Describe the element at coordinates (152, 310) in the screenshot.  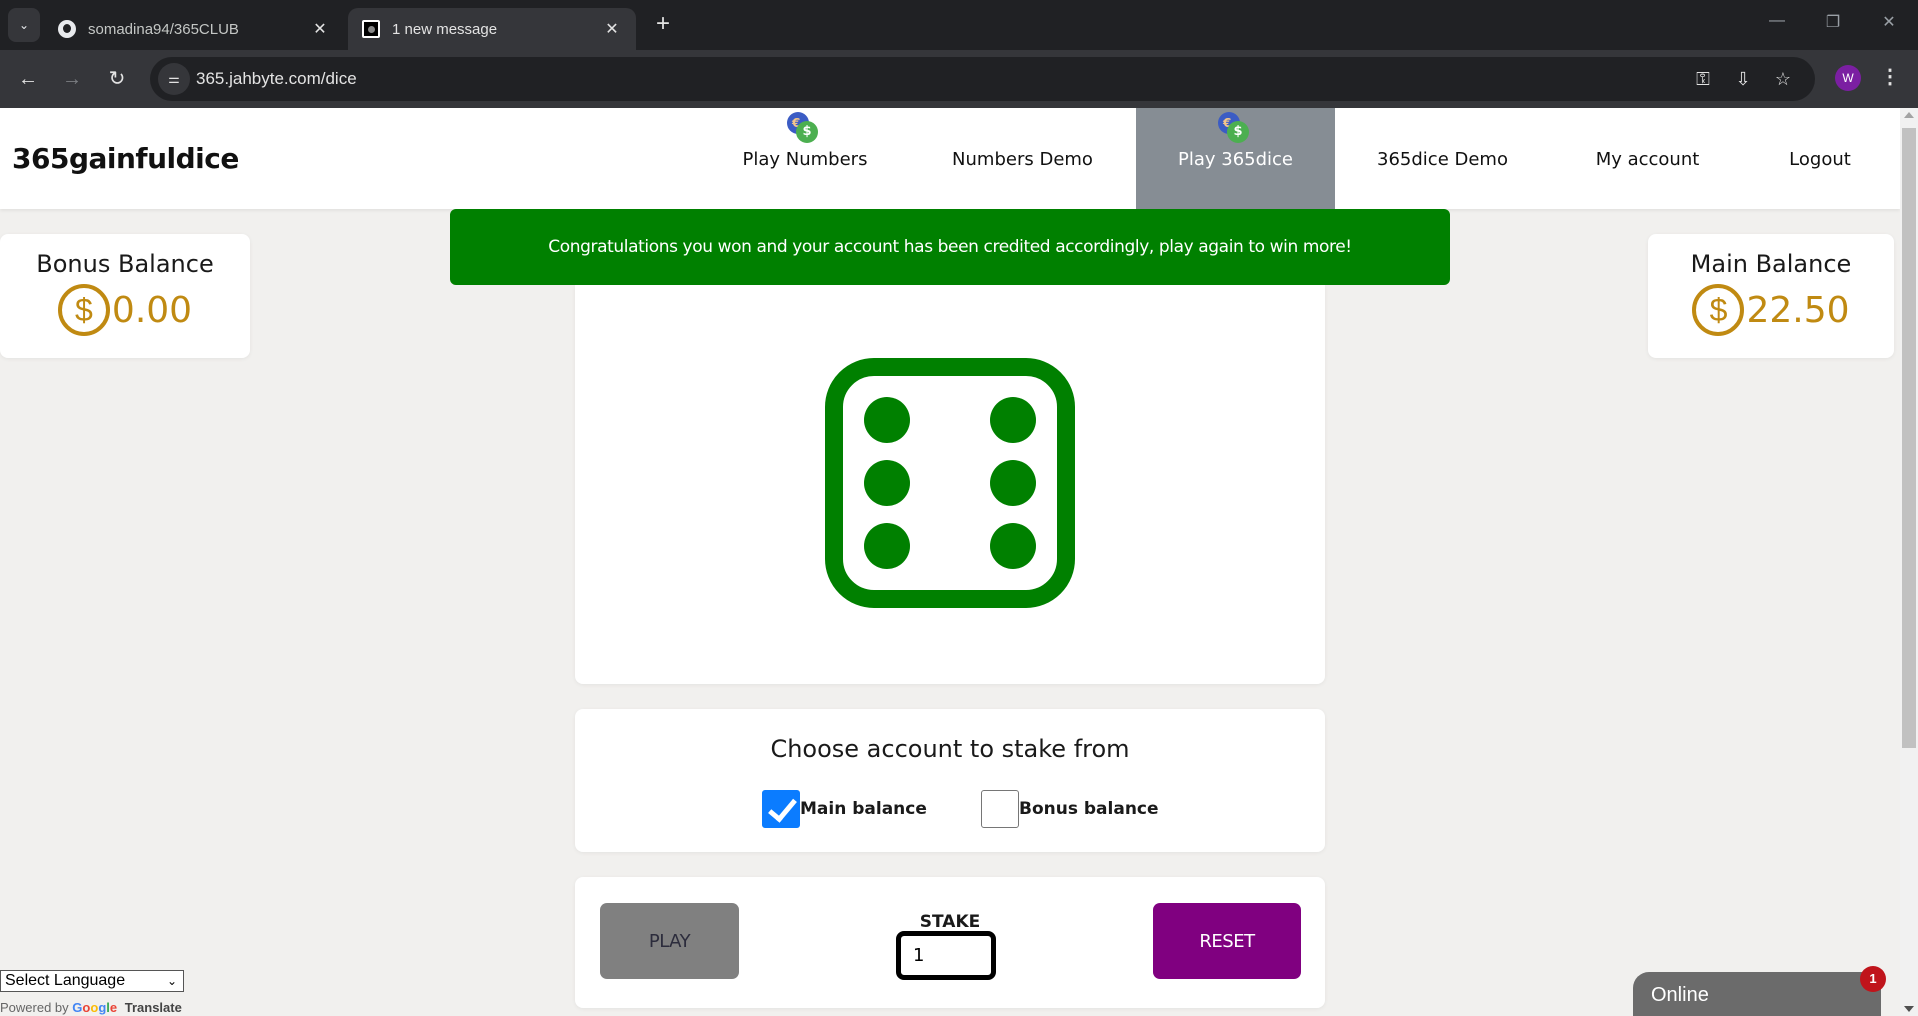
I see `bonus-balance-amount: 0.00` at that location.